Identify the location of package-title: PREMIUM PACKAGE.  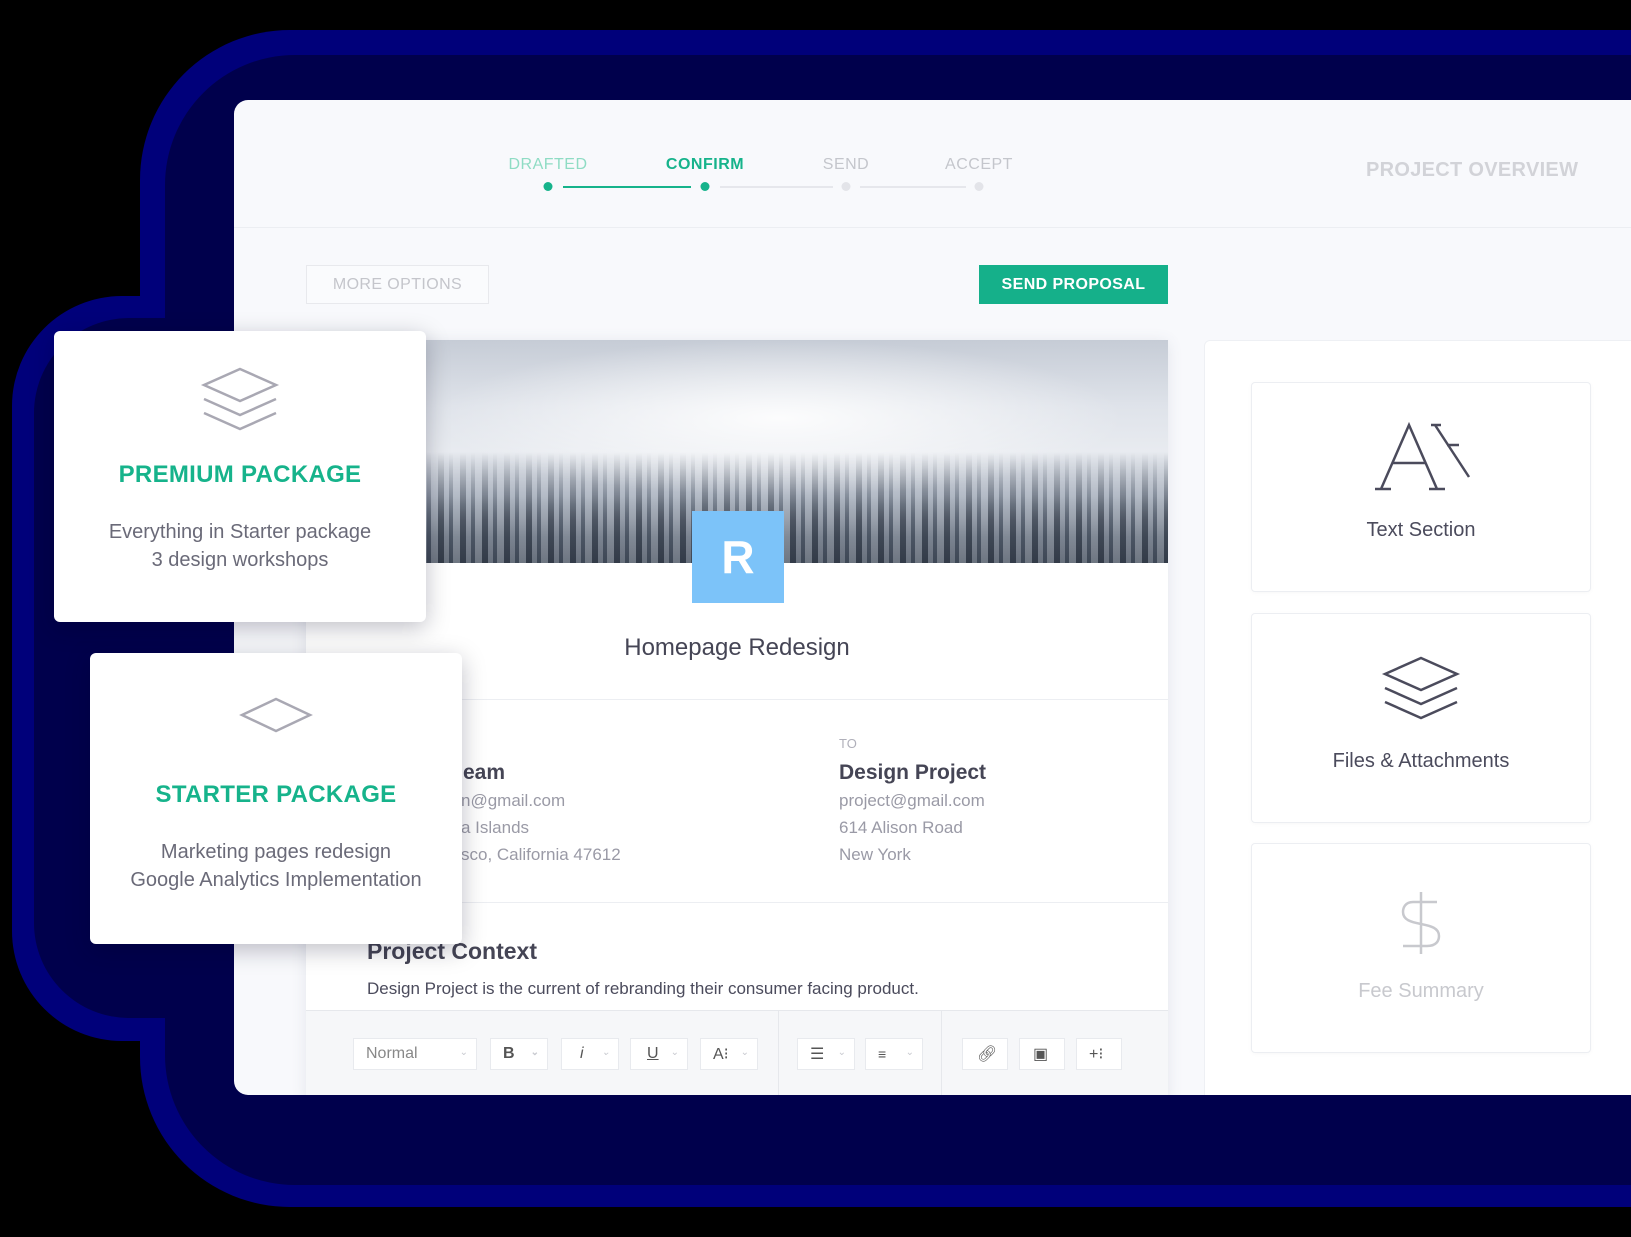
(240, 474).